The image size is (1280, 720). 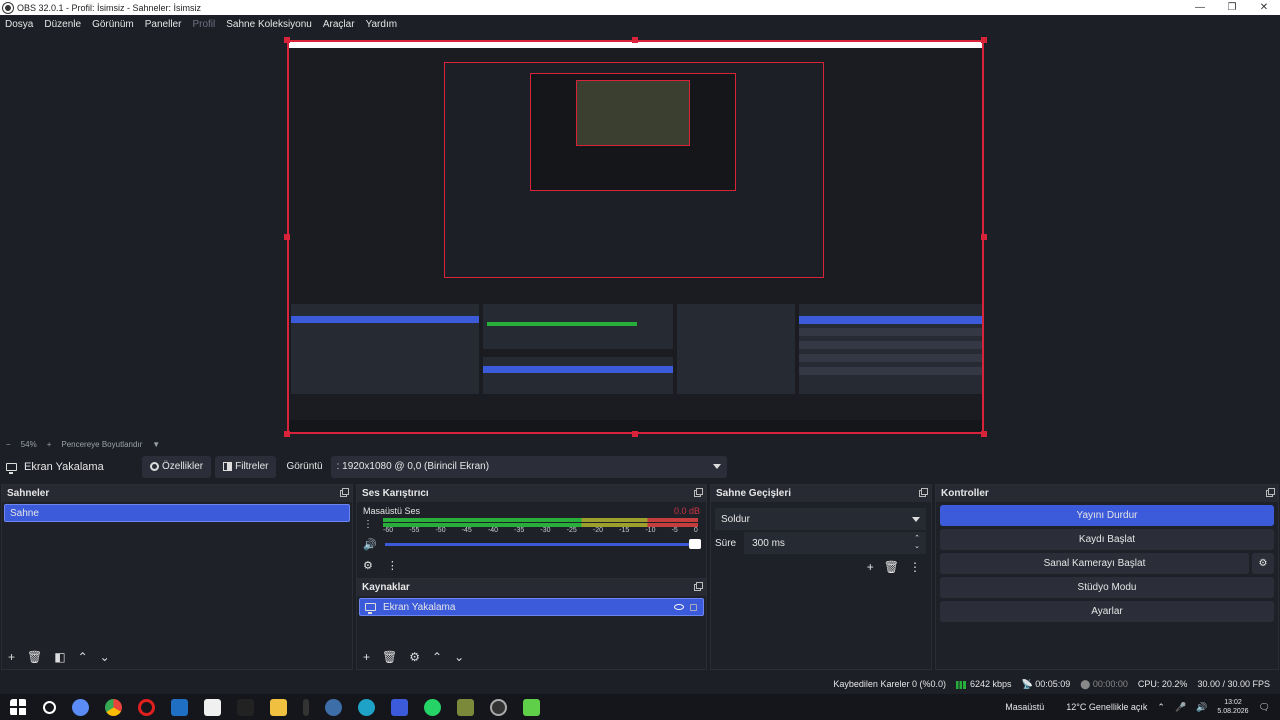 What do you see at coordinates (19, 24) in the screenshot?
I see `menu-dosya: Dosya` at bounding box center [19, 24].